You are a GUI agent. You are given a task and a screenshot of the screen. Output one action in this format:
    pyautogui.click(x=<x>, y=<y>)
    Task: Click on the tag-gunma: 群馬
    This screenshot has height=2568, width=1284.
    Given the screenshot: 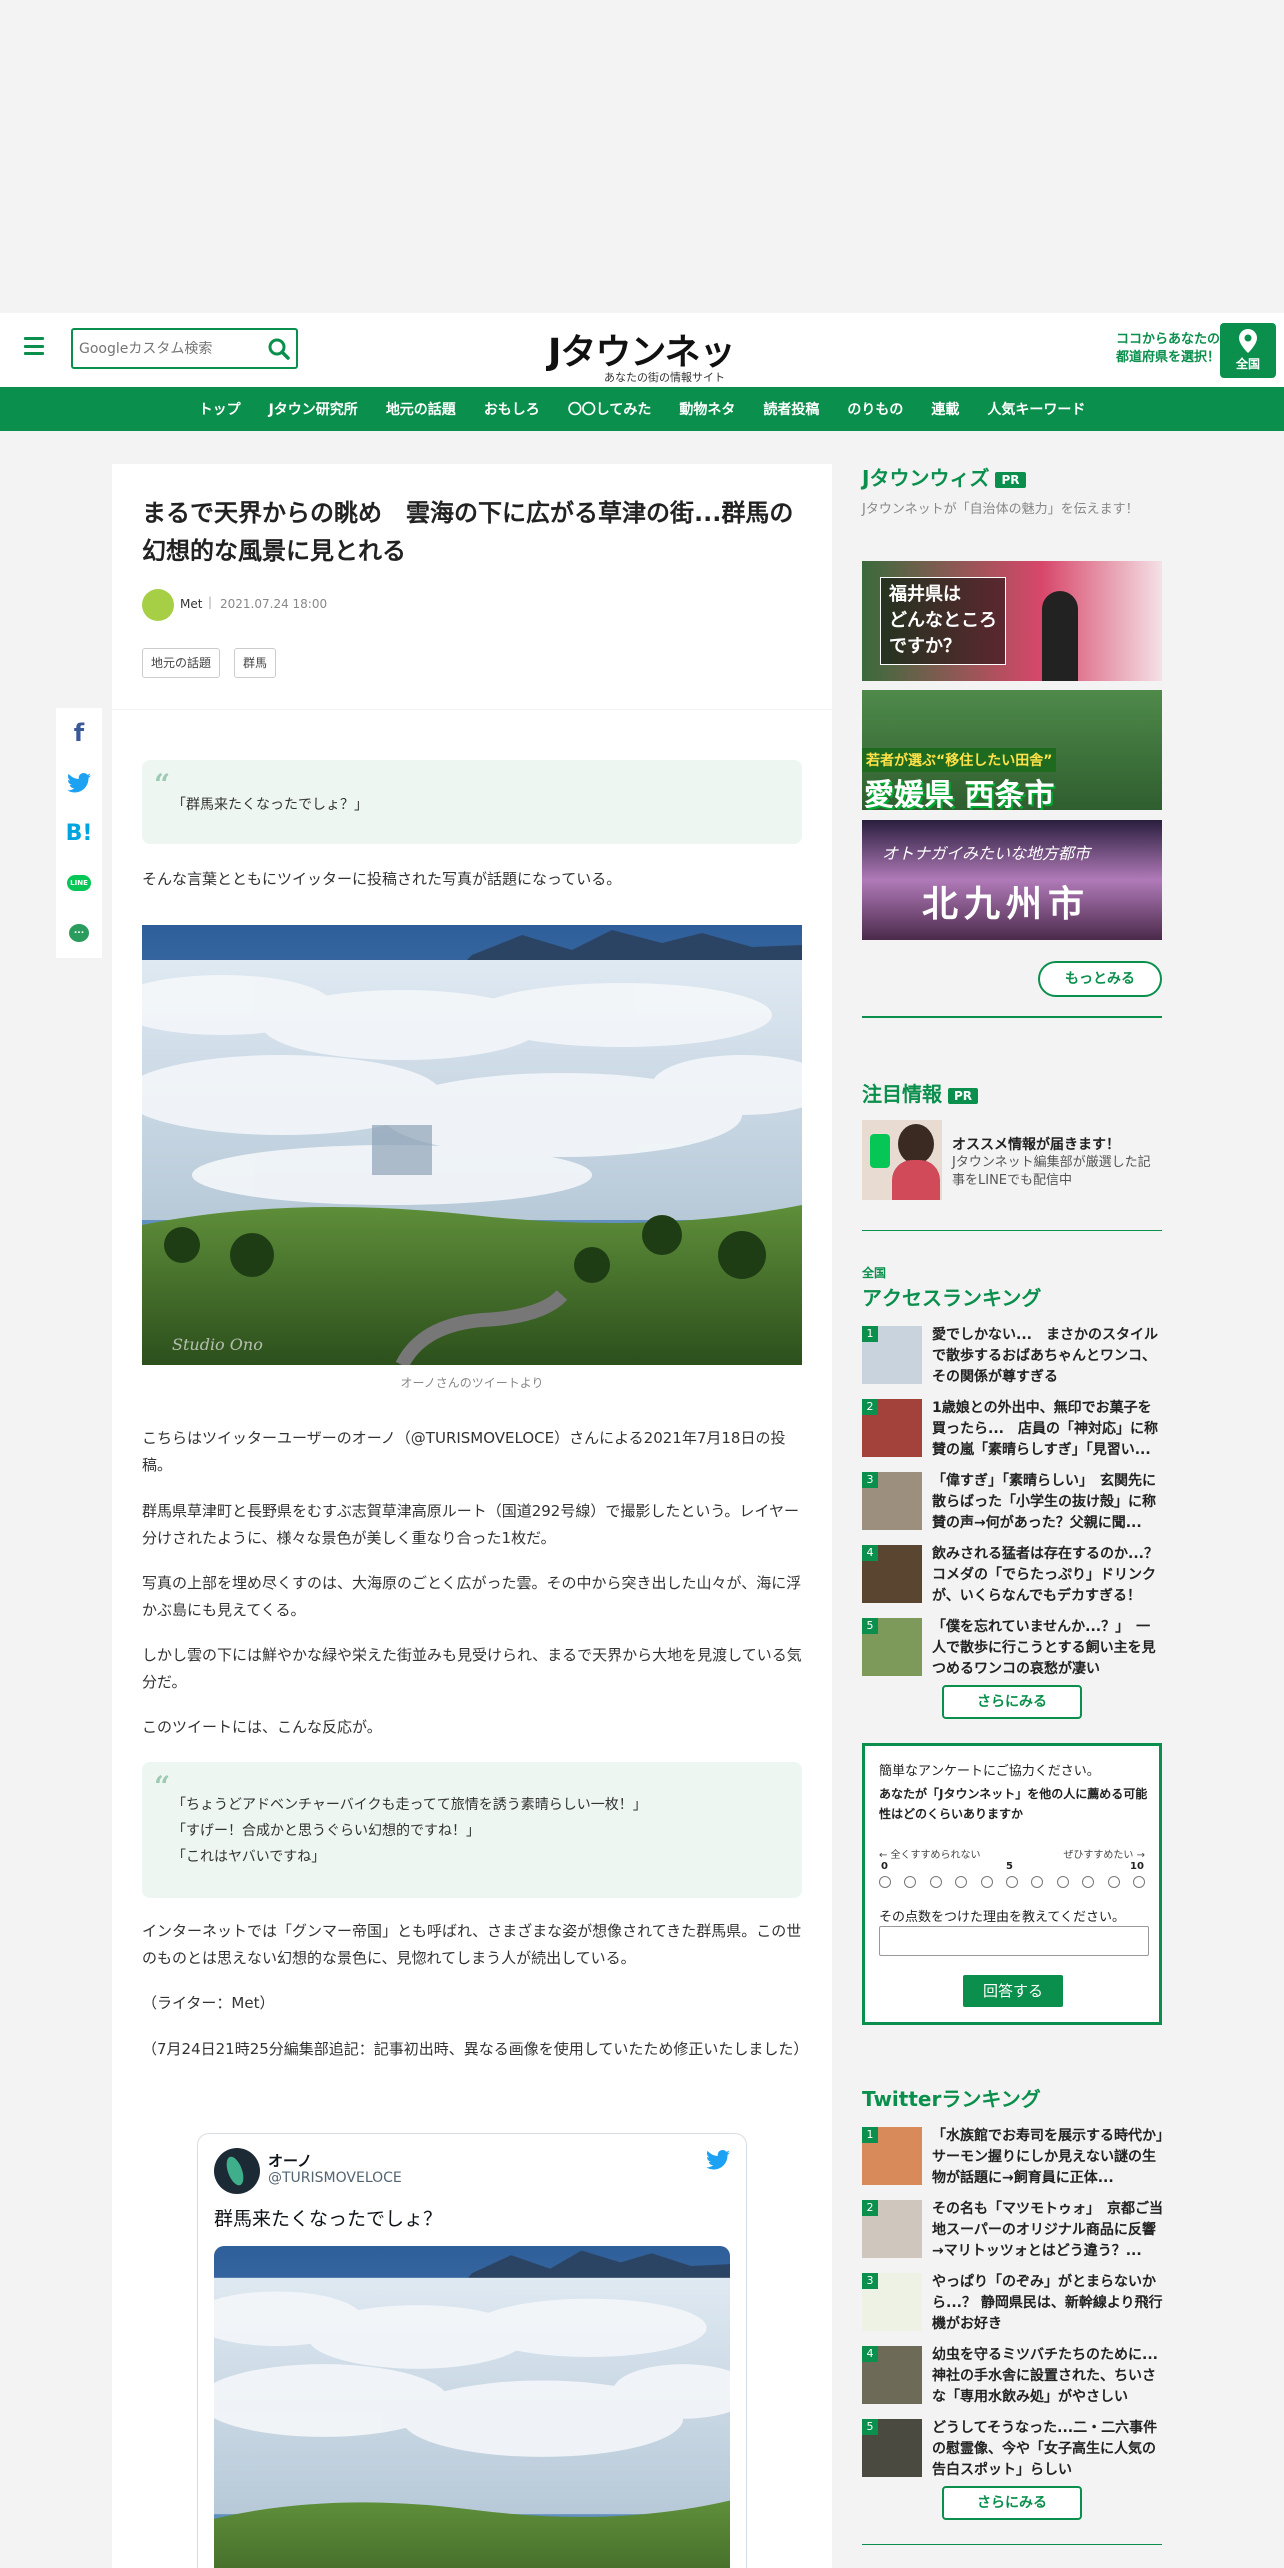 What is the action you would take?
    pyautogui.click(x=255, y=663)
    